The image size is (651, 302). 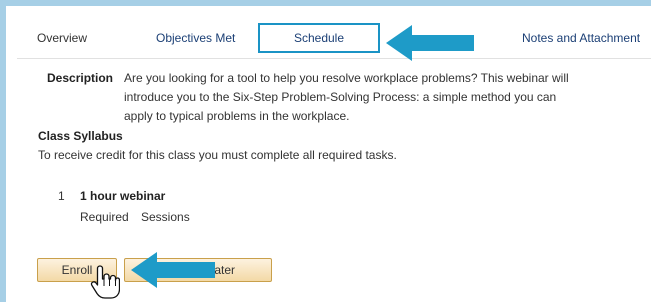 I want to click on hand-cursor-icon, so click(x=105, y=282).